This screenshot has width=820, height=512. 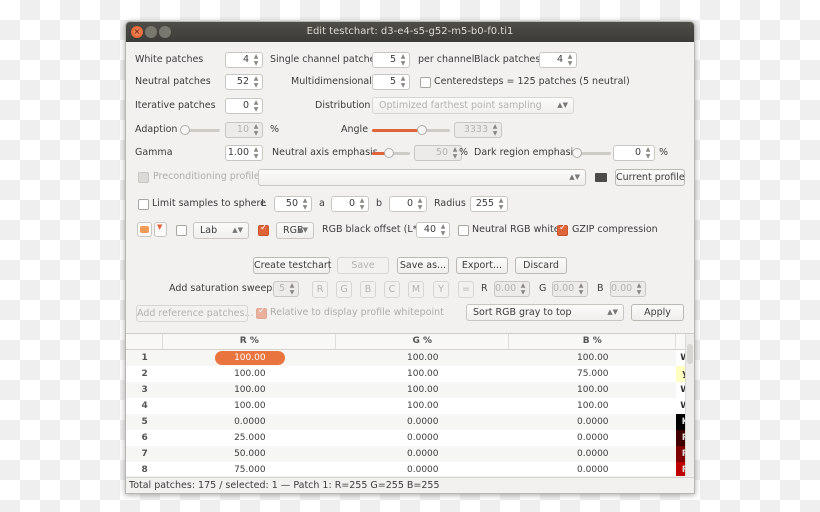 I want to click on white-patches-spin: 4 ▲ ▼, so click(x=244, y=60).